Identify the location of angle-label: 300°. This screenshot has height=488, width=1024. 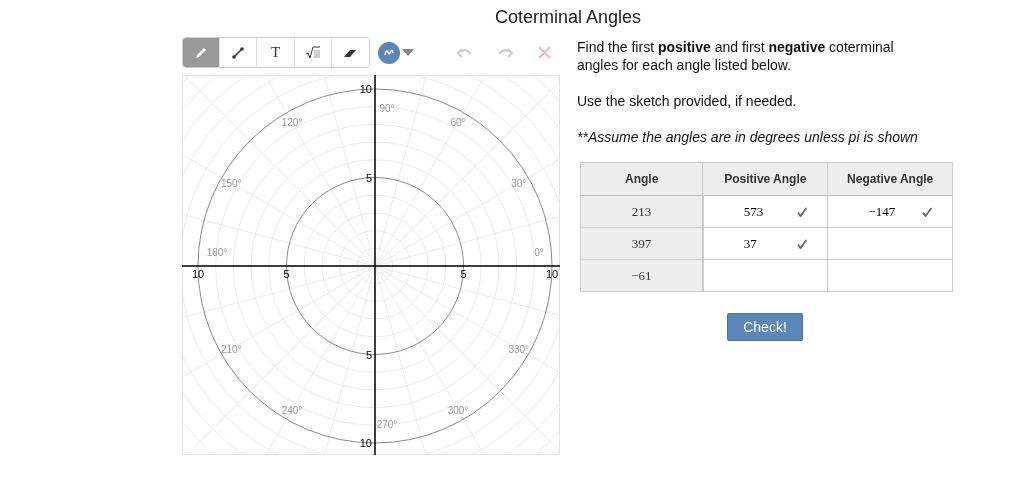
(458, 410).